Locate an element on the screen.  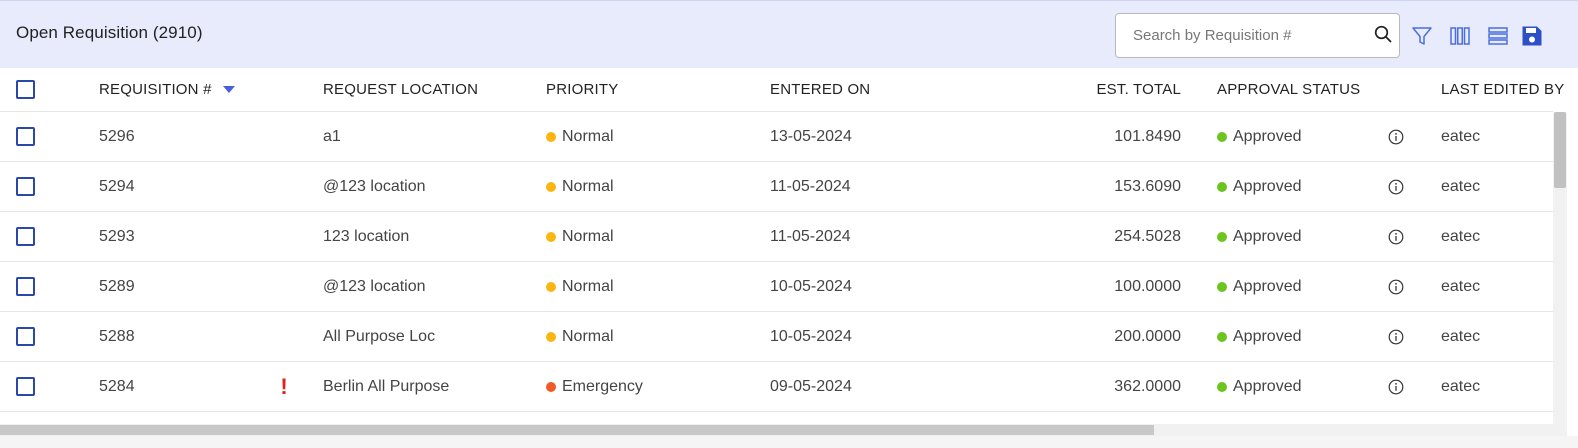
est-total: 101.8490 is located at coordinates (1147, 136).